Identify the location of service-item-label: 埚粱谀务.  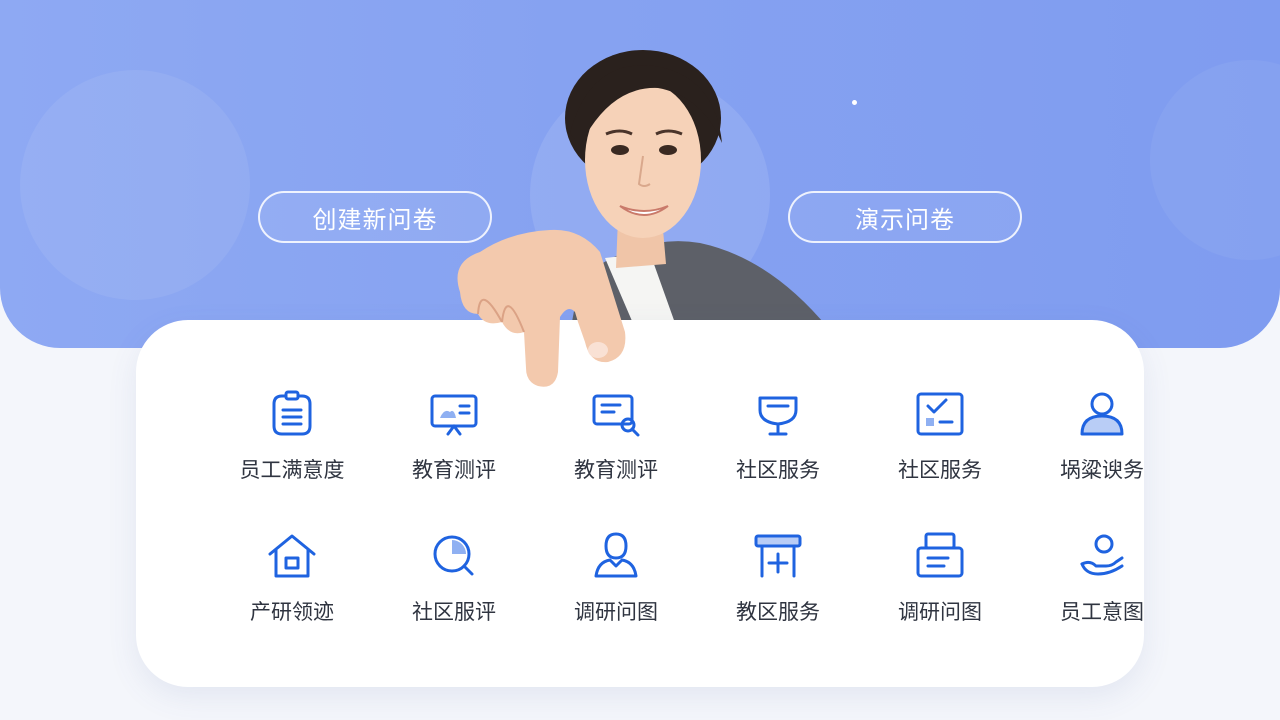
(1102, 470).